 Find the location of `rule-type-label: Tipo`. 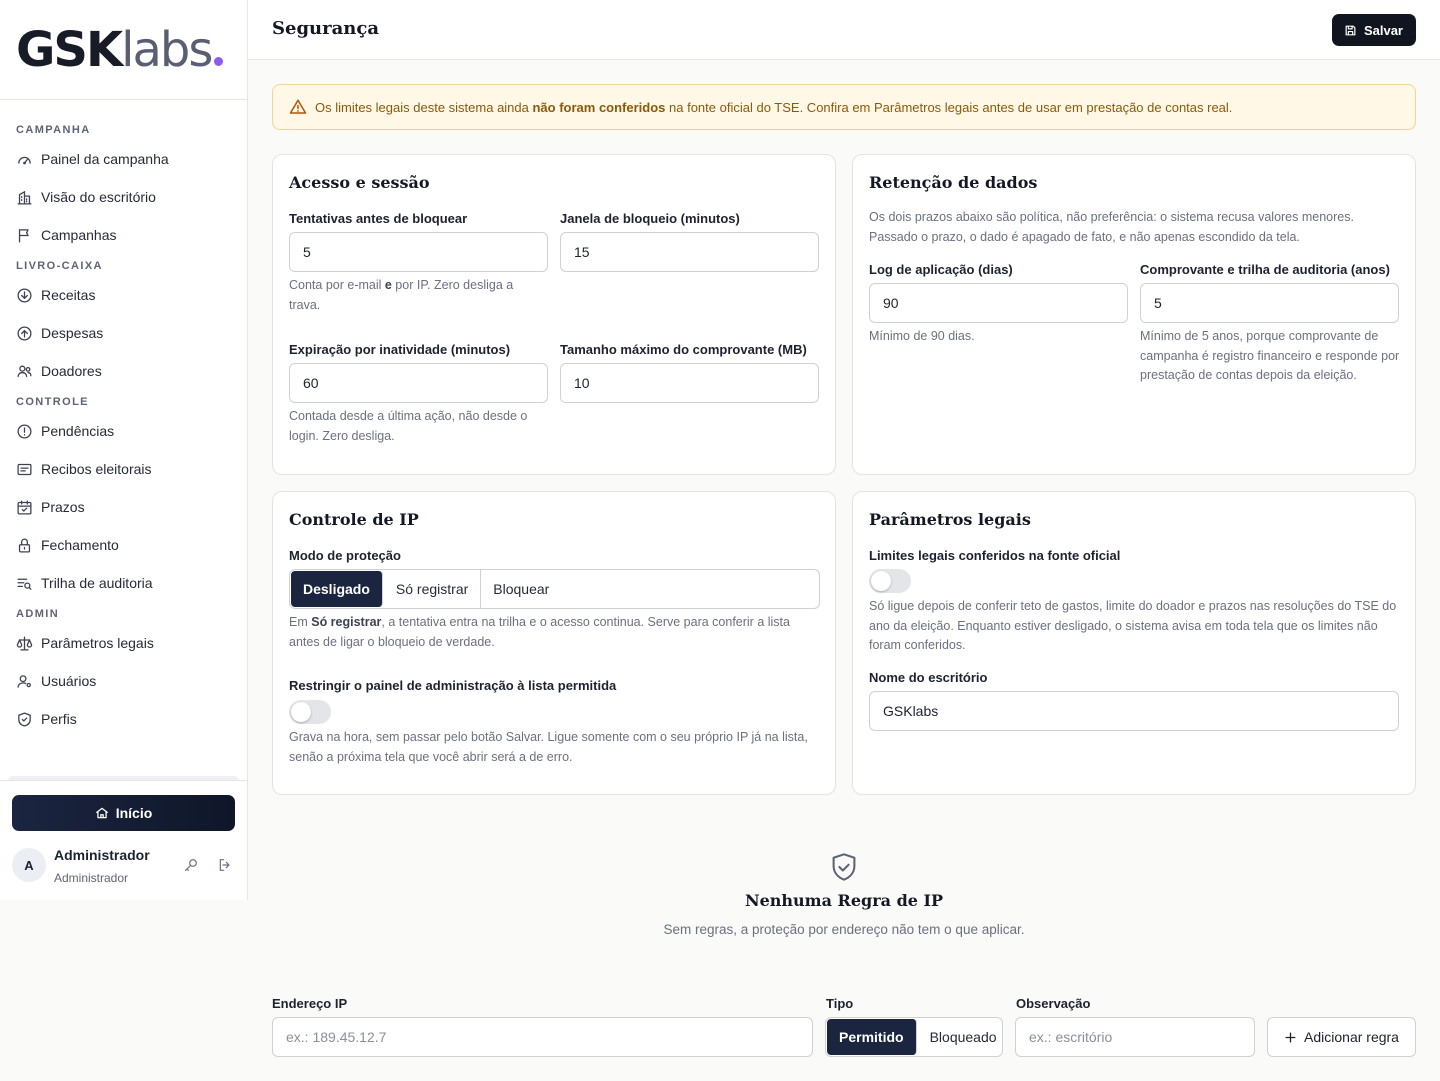

rule-type-label: Tipo is located at coordinates (840, 1003).